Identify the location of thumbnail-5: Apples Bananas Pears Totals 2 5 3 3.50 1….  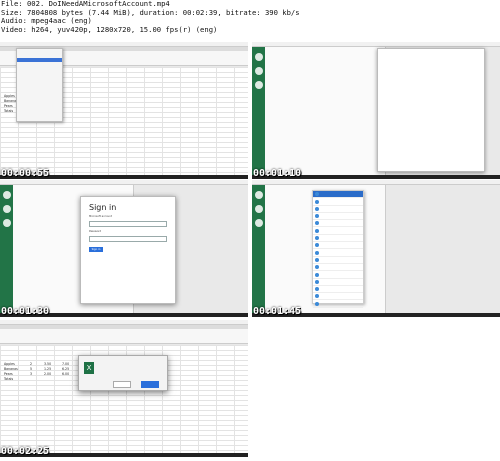
(124, 388).